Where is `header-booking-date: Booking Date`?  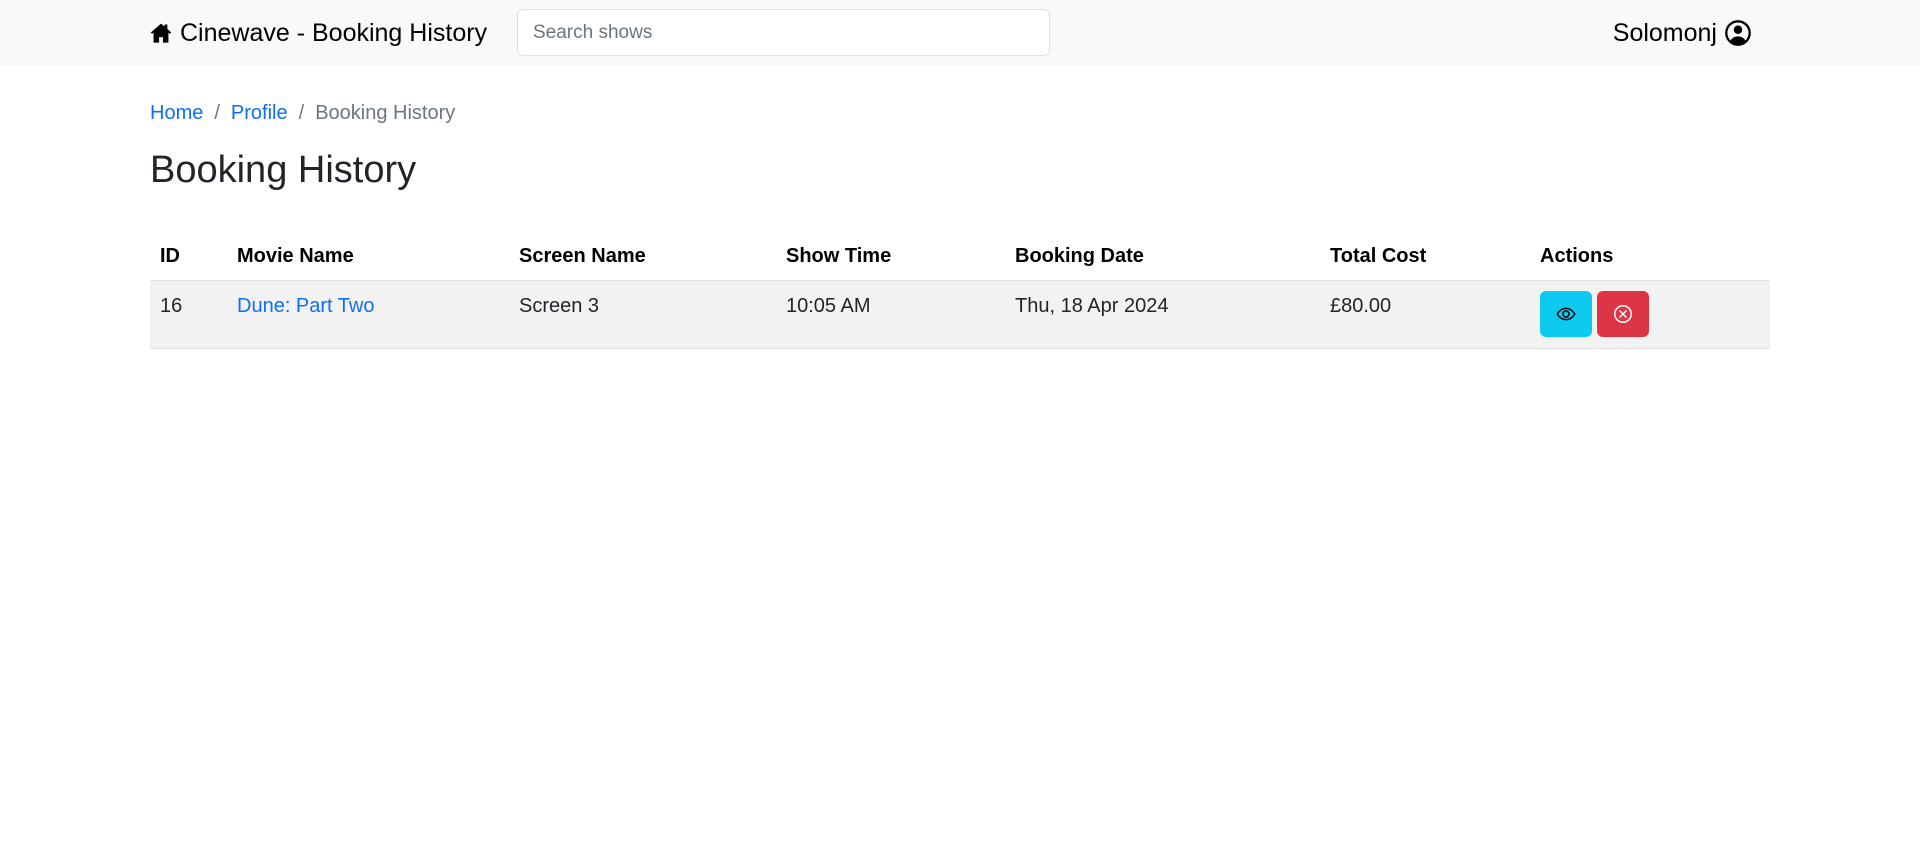 header-booking-date: Booking Date is located at coordinates (1162, 257).